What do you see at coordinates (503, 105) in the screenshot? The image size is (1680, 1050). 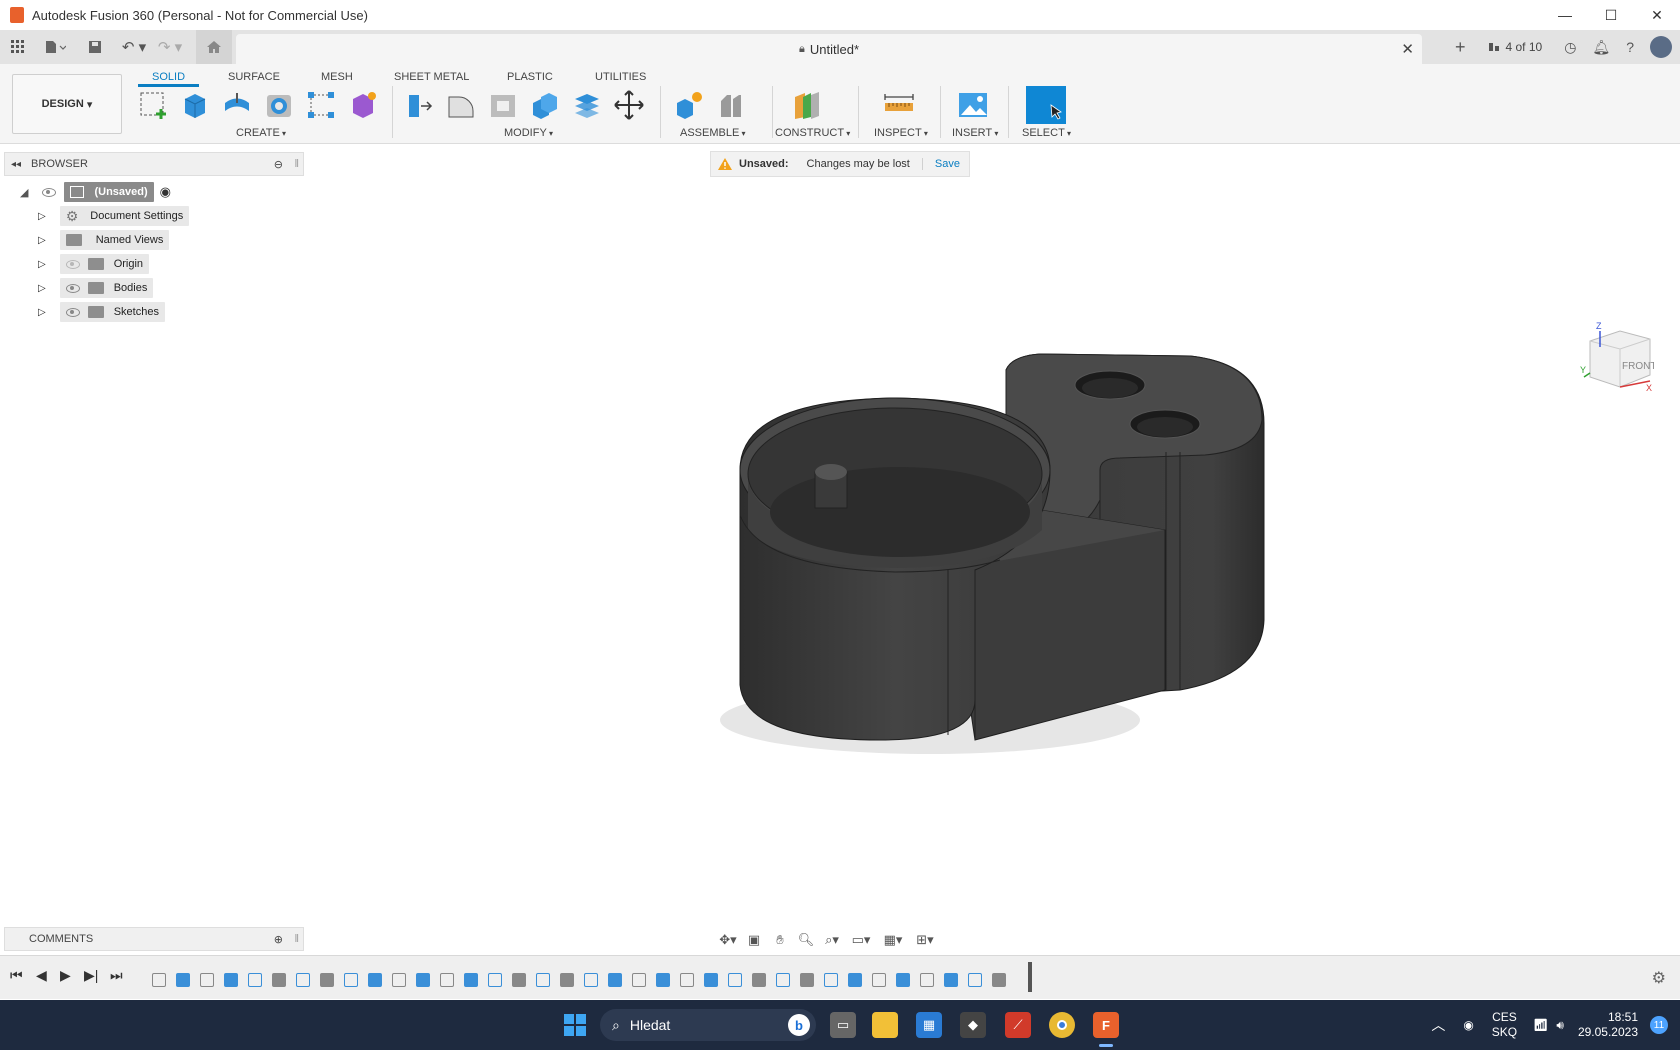 I see `shell-icon` at bounding box center [503, 105].